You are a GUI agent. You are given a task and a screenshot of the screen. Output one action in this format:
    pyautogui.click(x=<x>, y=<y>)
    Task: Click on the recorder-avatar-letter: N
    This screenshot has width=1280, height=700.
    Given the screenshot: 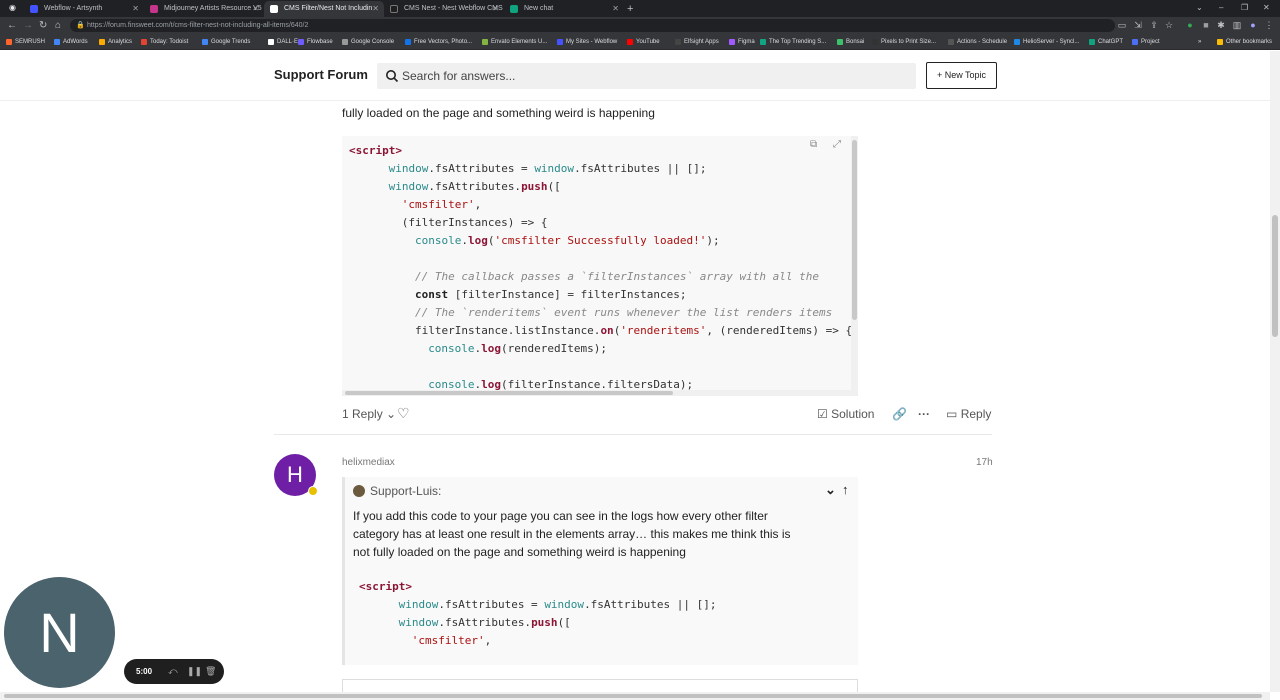 What is the action you would take?
    pyautogui.click(x=59, y=632)
    